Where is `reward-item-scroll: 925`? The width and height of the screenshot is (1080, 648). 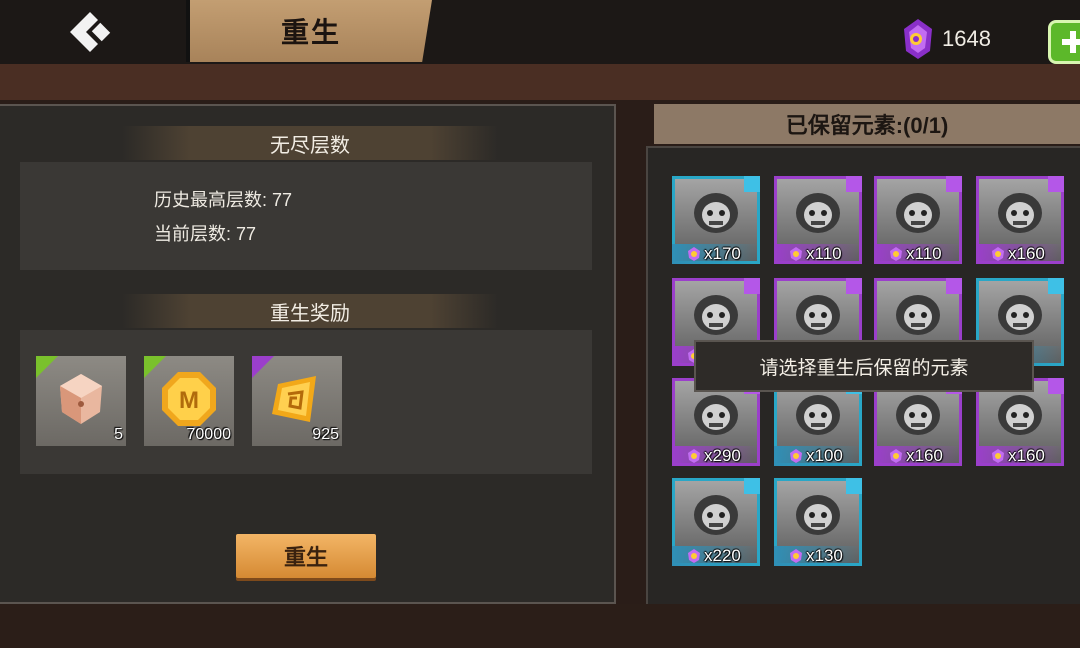
reward-item-scroll: 925 is located at coordinates (297, 401).